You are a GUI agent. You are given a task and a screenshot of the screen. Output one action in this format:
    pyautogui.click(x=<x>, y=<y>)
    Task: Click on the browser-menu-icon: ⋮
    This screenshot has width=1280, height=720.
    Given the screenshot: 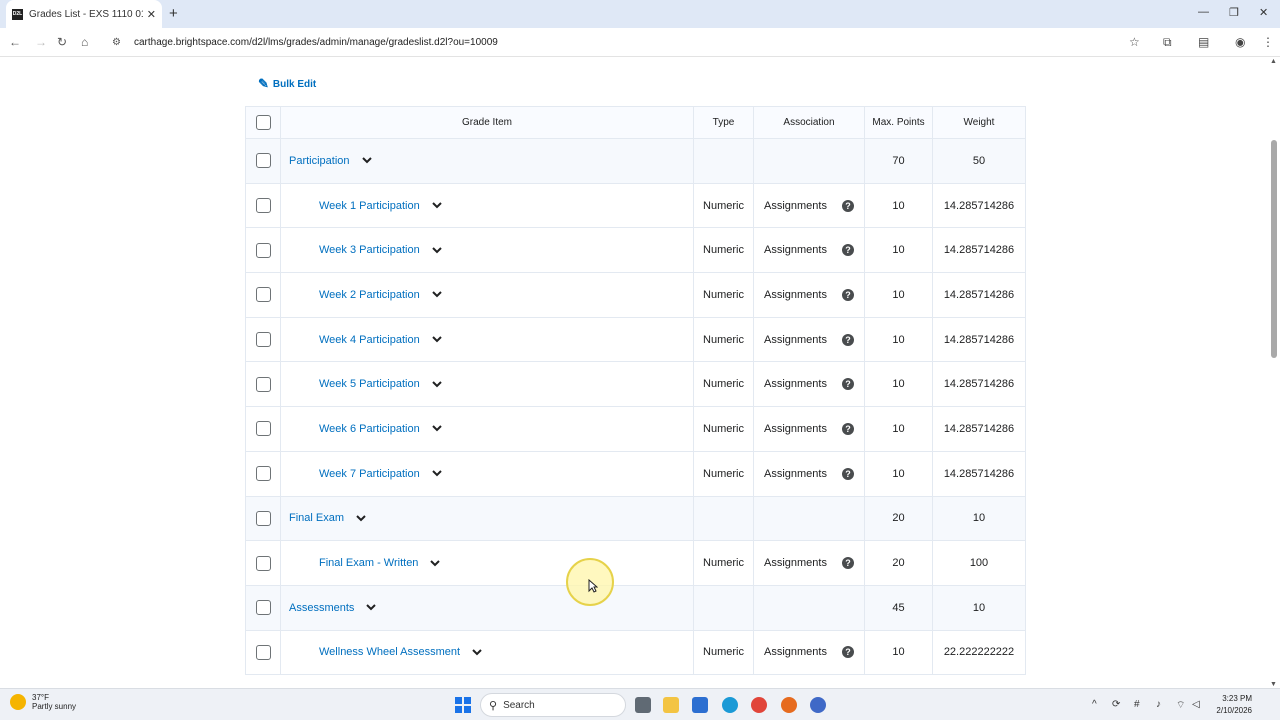 What is the action you would take?
    pyautogui.click(x=1268, y=42)
    